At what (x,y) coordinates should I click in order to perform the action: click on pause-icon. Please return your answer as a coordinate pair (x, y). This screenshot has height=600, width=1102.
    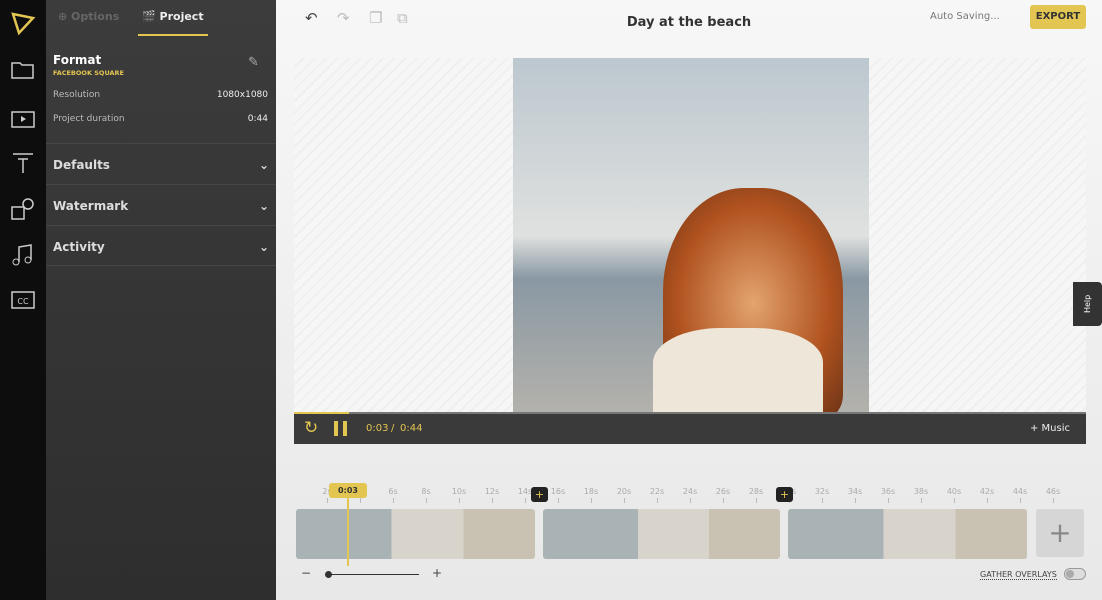
    Looking at the image, I should click on (340, 428).